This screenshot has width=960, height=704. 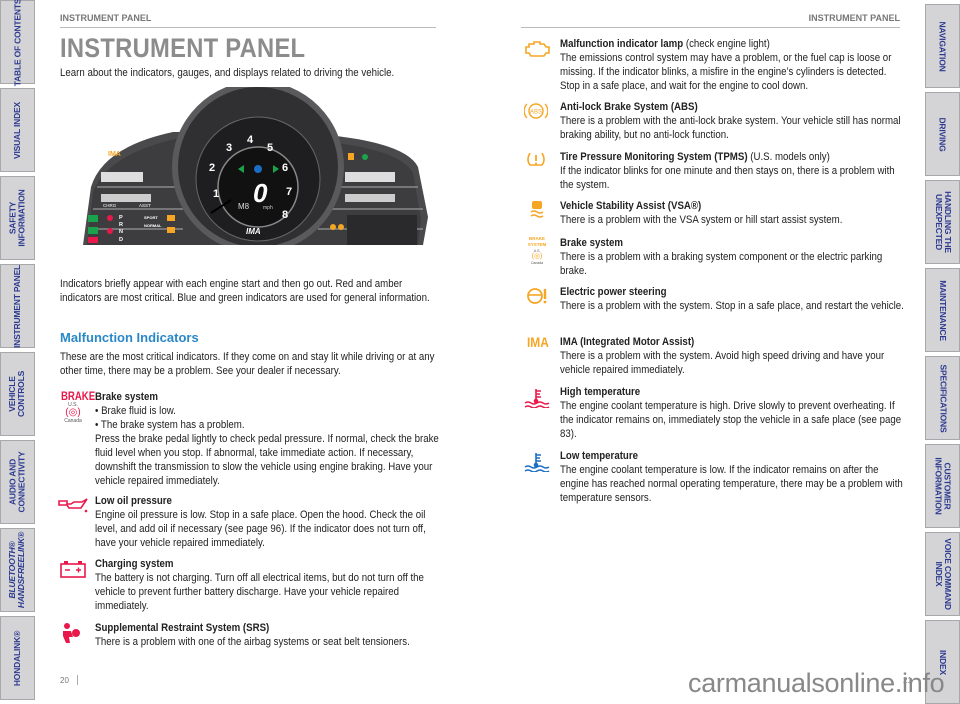 What do you see at coordinates (538, 342) in the screenshot?
I see `ima-icon: IMA` at bounding box center [538, 342].